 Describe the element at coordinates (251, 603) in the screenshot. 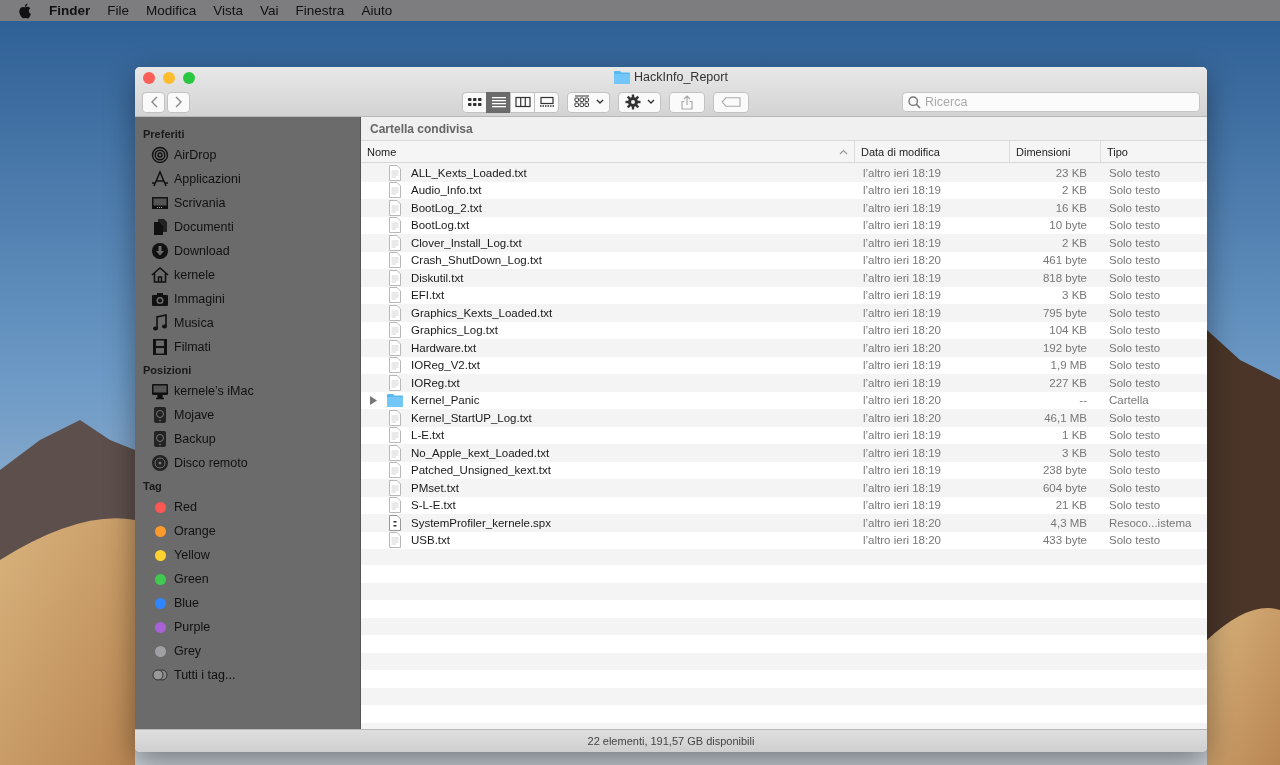

I see `sidebar-item: Blue` at that location.